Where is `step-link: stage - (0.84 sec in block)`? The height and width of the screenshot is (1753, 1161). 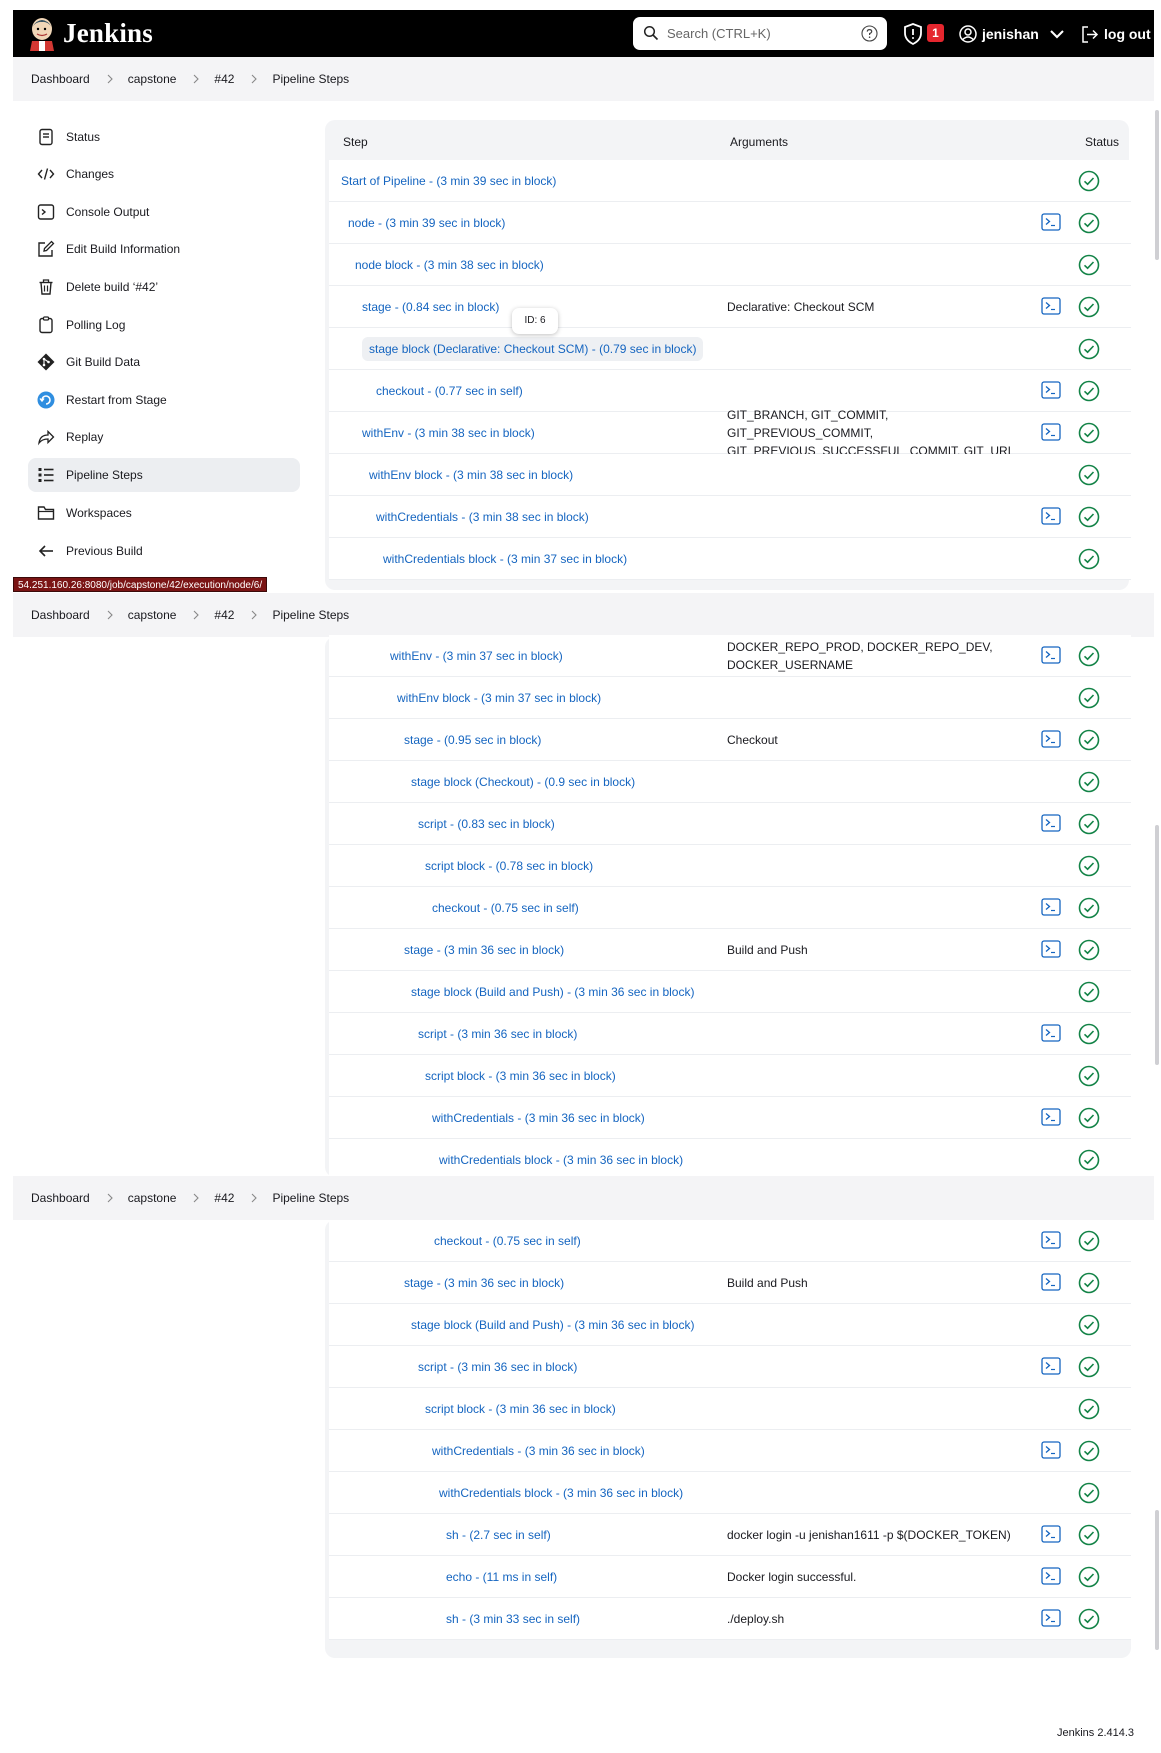 step-link: stage - (0.84 sec in block) is located at coordinates (430, 307).